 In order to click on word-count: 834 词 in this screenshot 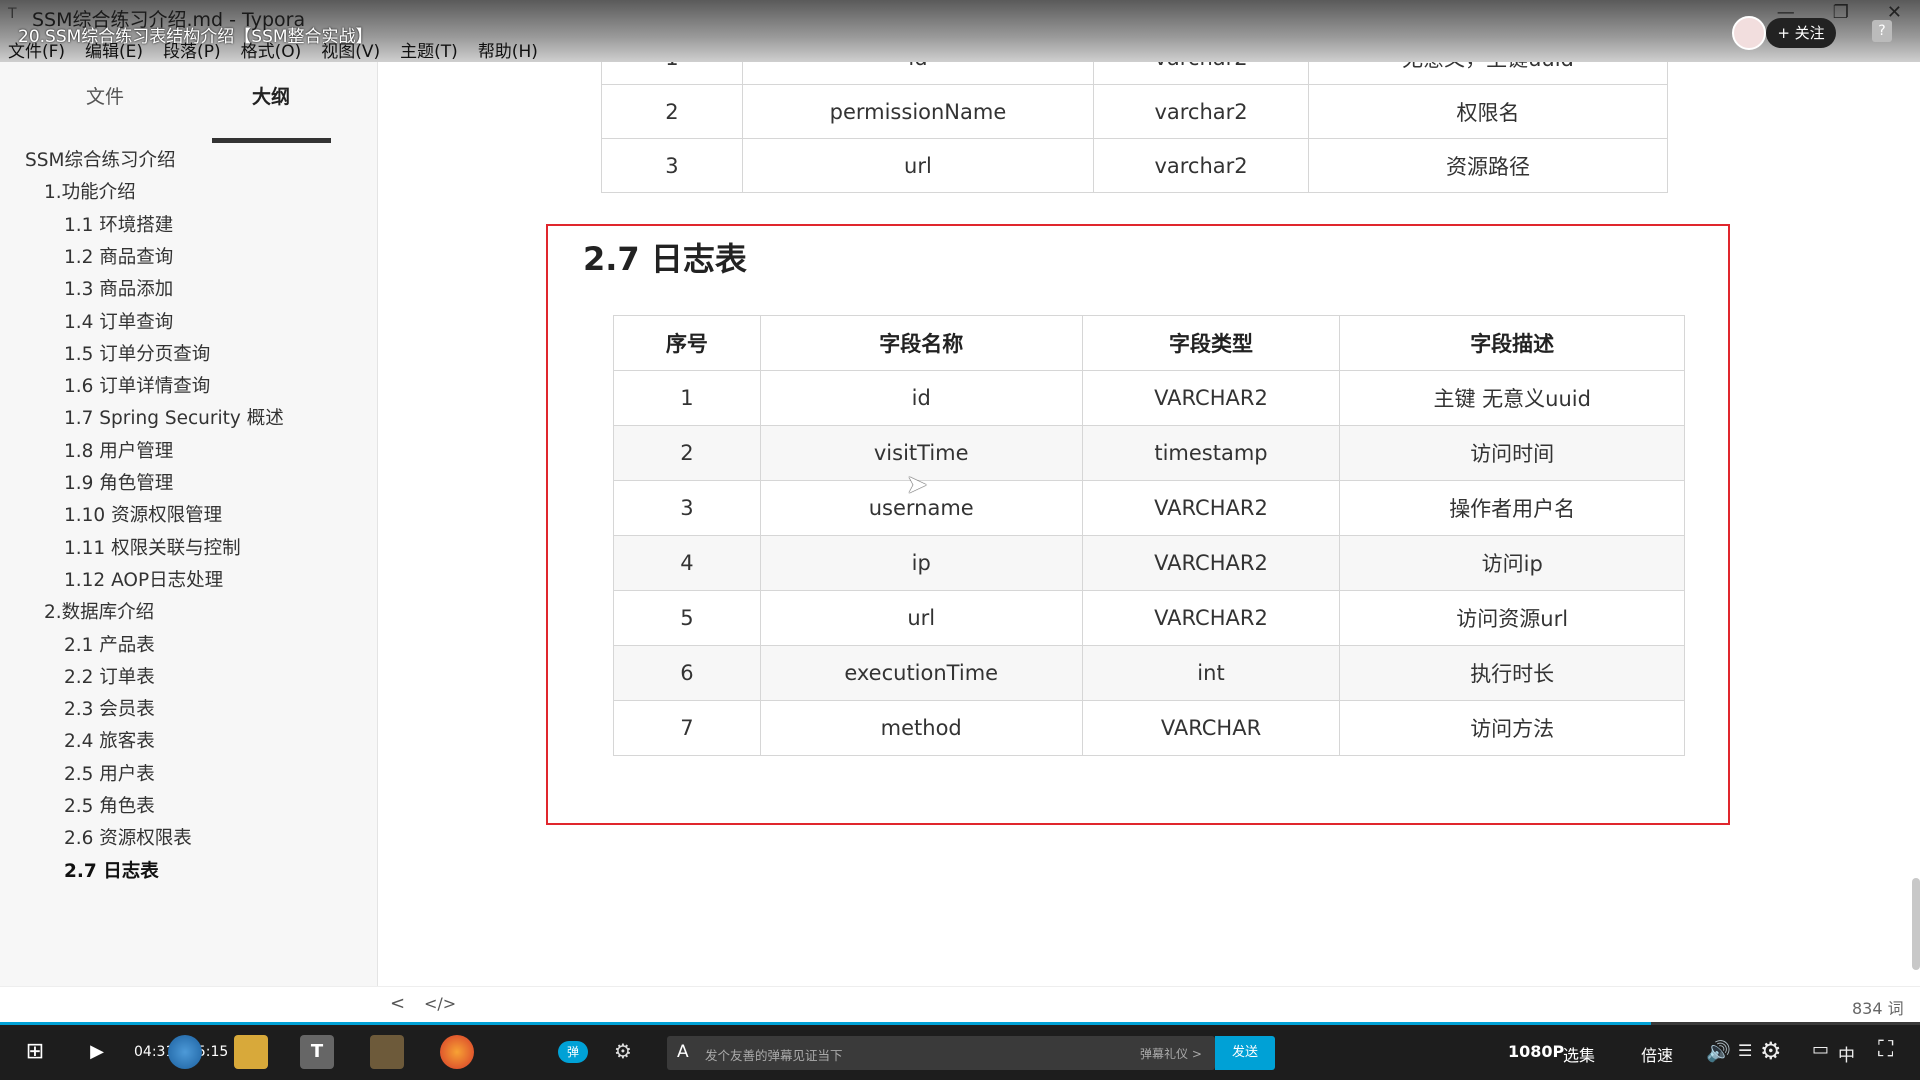, I will do `click(1878, 1007)`.